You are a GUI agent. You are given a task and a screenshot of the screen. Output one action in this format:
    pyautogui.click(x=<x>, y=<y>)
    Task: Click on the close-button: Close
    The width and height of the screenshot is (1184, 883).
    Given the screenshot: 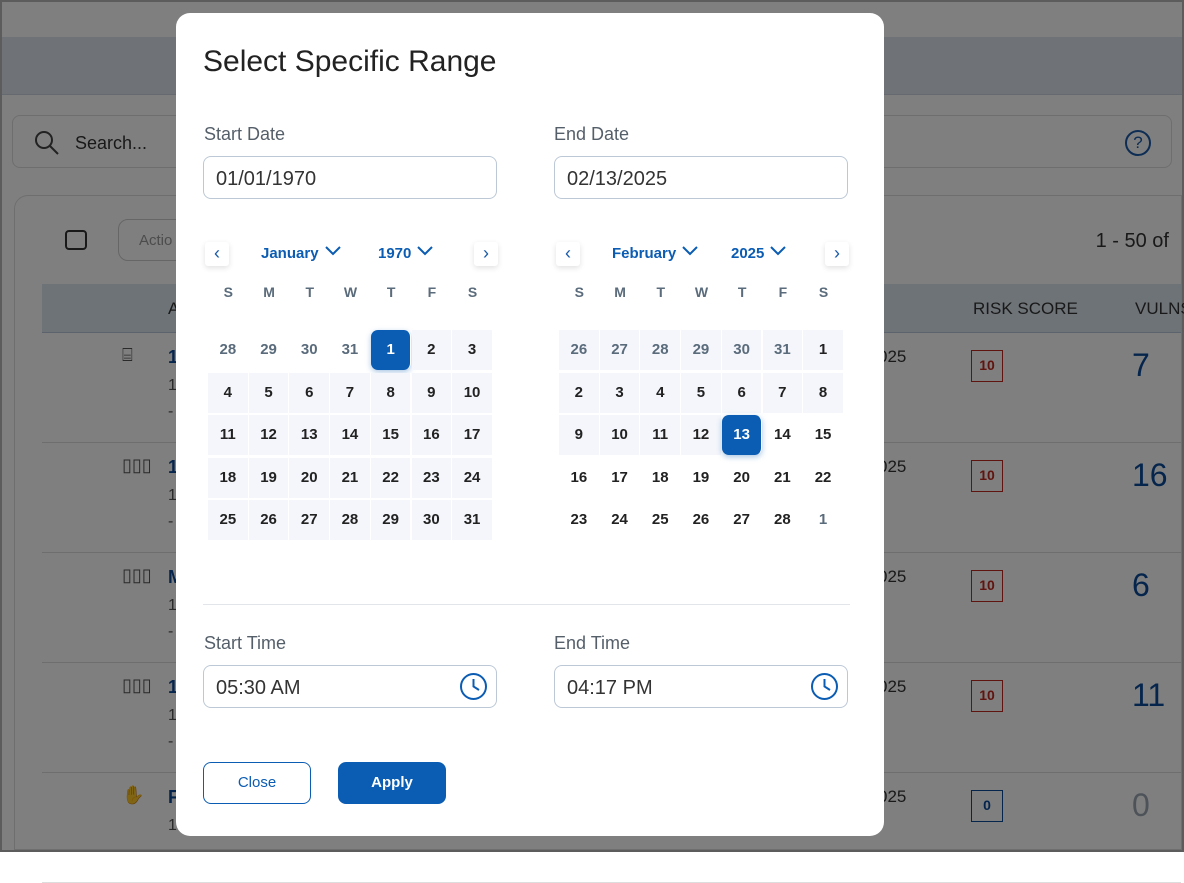 What is the action you would take?
    pyautogui.click(x=257, y=783)
    